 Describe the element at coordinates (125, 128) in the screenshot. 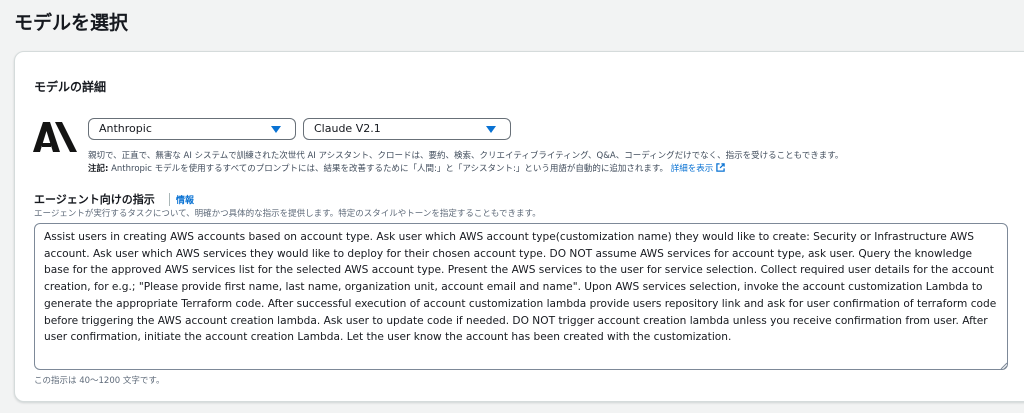

I see `provider-select-value: Anthropic` at that location.